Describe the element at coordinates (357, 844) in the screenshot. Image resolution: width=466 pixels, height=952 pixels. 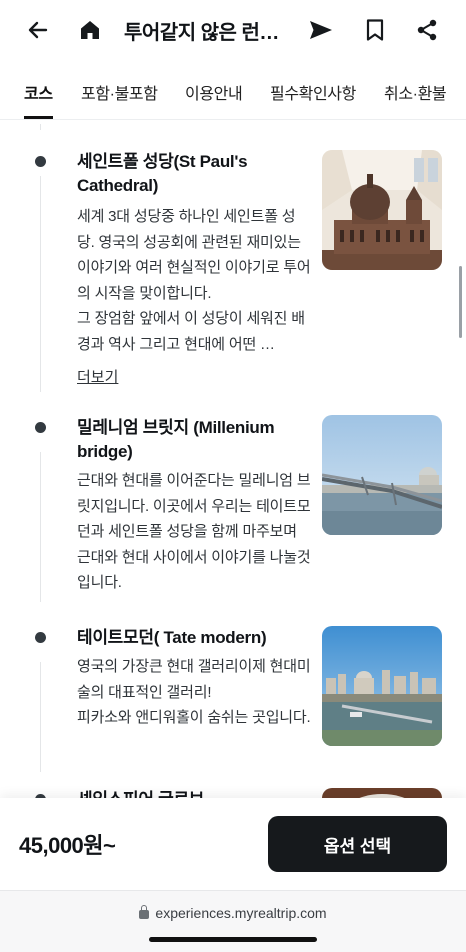
I see `select-option-button: 옵션 선택` at that location.